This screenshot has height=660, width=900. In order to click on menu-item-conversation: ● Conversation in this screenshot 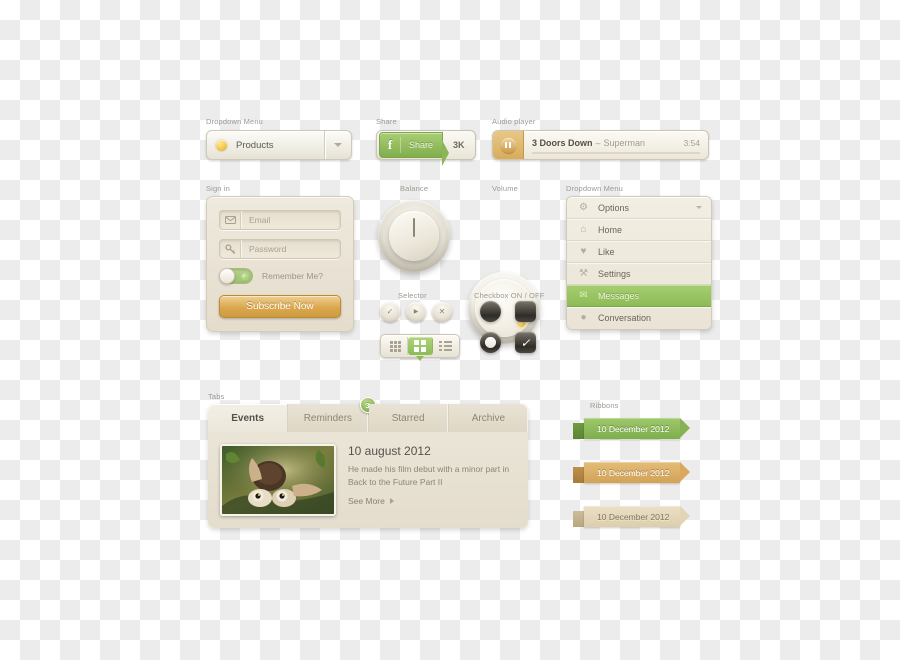, I will do `click(639, 318)`.